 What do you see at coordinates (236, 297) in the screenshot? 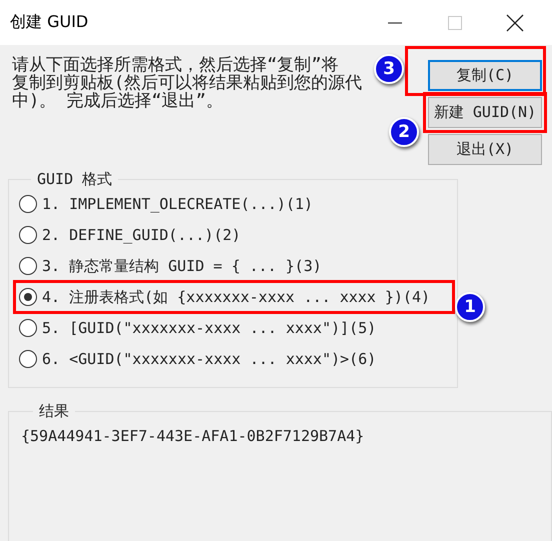
I see `option-label: 4. 注册表格式(如 {xxxxxxx-xxxx ... xxxx })(4)` at bounding box center [236, 297].